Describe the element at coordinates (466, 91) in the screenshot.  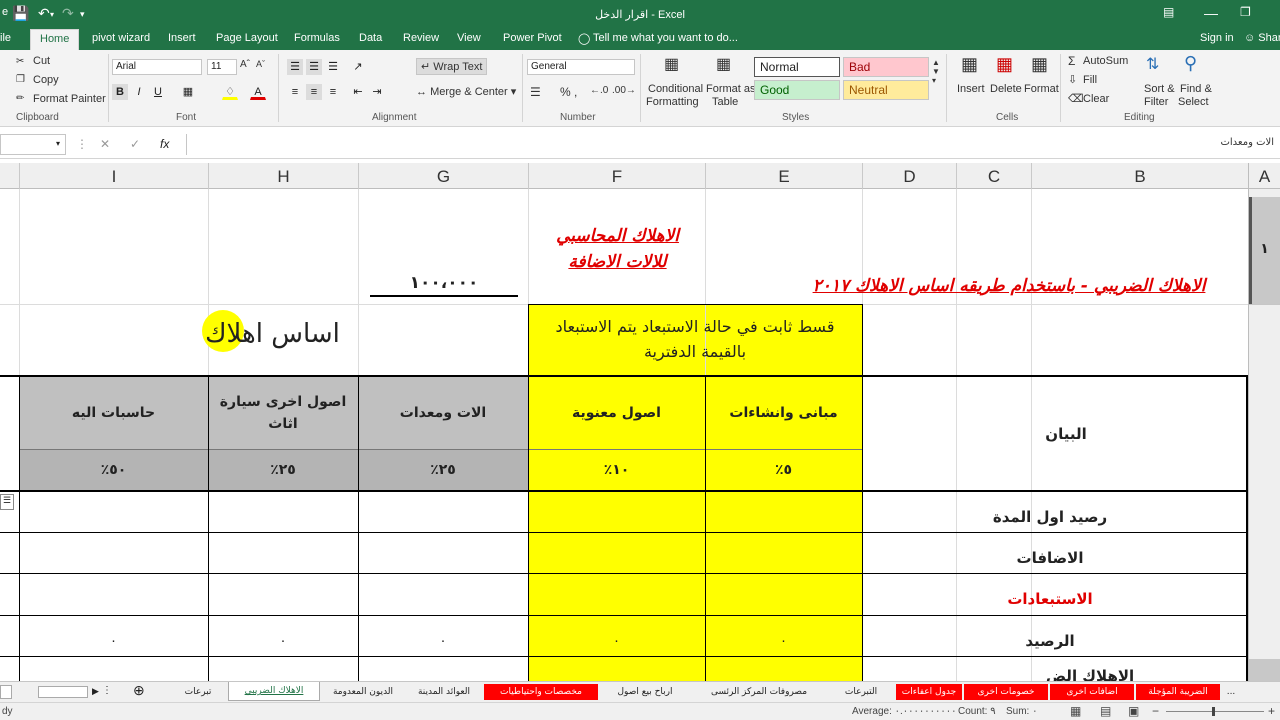
I see `merge-center-button: ↔ Merge & Center ▾` at that location.